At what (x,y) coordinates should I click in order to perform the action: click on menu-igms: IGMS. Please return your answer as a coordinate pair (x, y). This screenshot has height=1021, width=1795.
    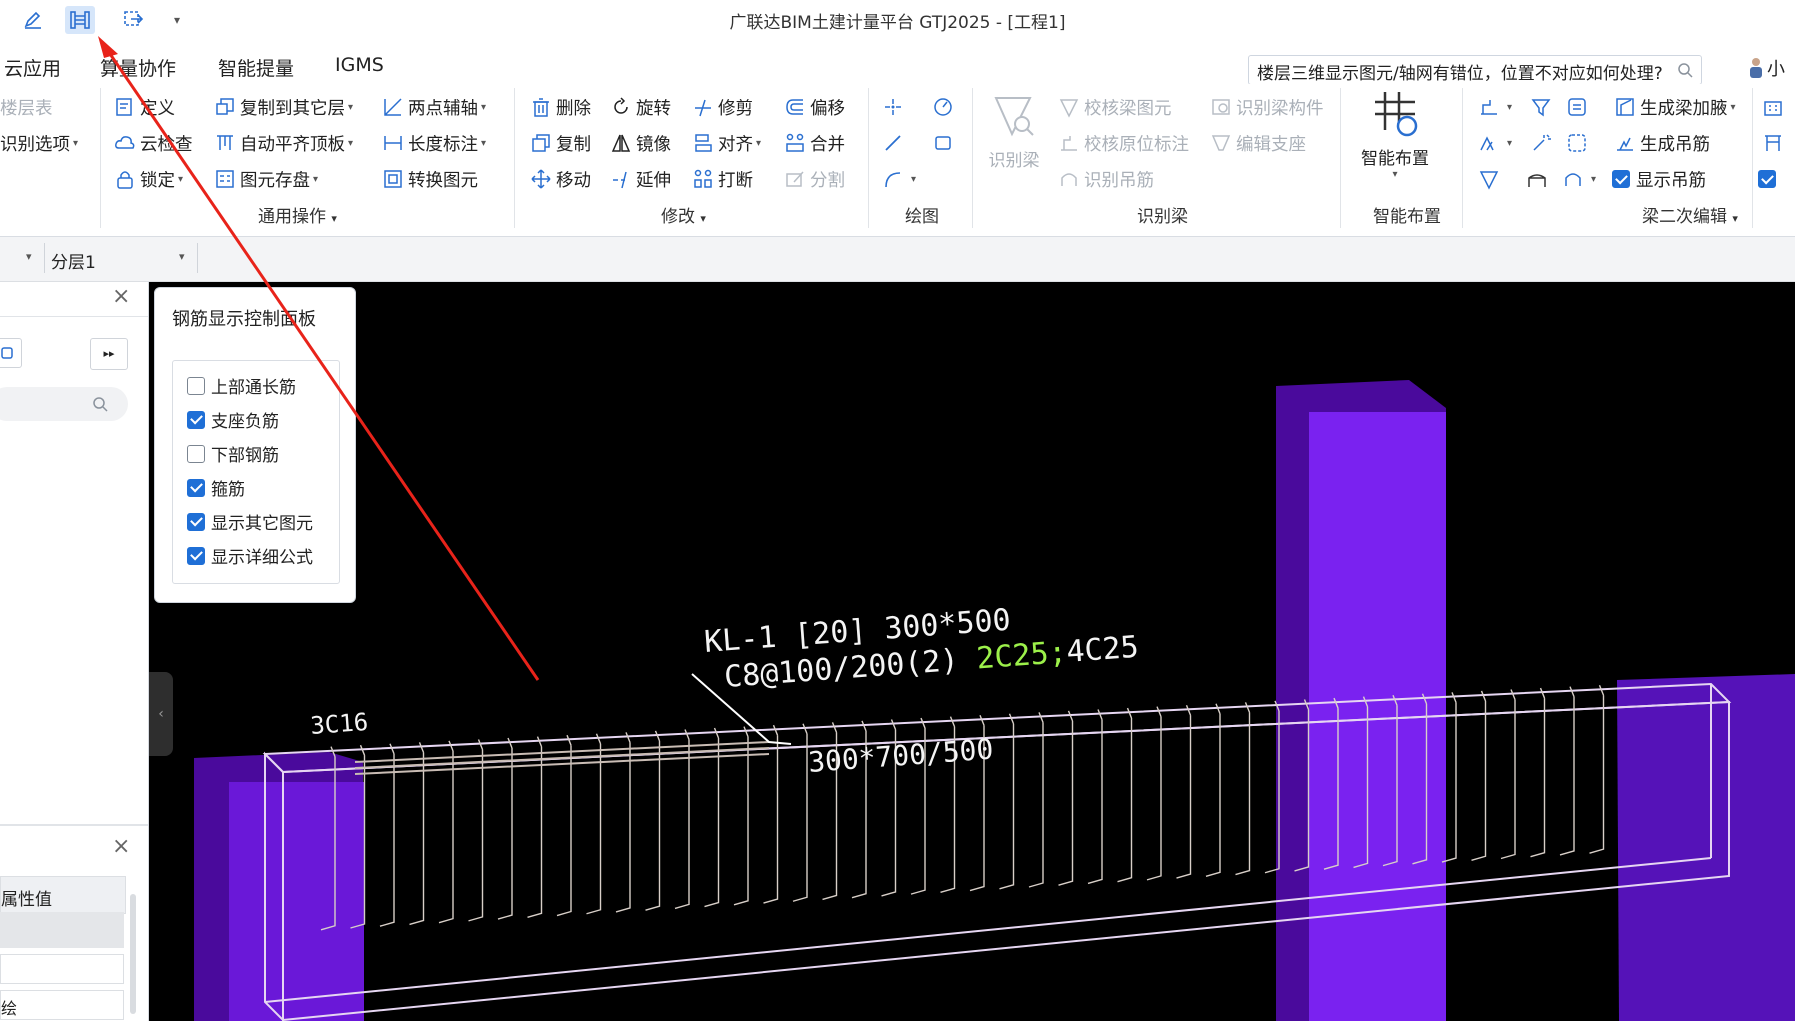
    Looking at the image, I should click on (359, 65).